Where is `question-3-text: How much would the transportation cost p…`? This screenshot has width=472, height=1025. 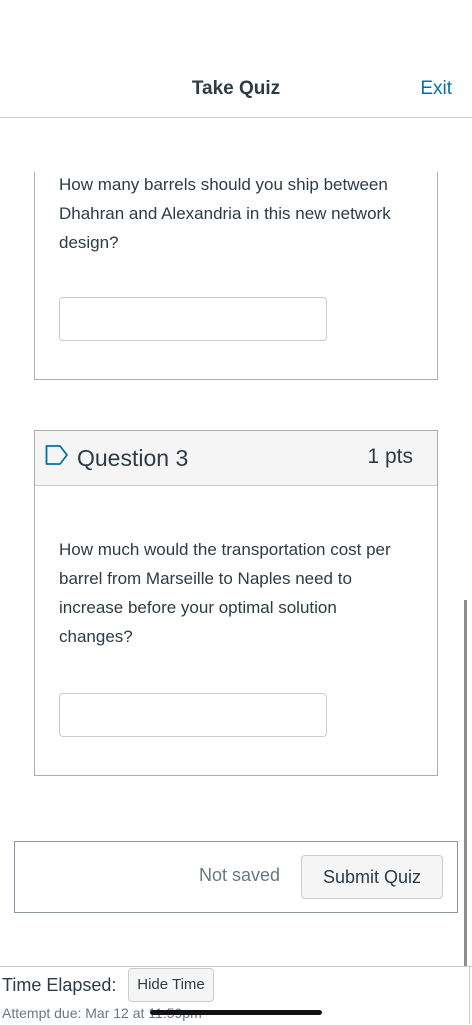
question-3-text: How much would the transportation cost p… is located at coordinates (225, 593).